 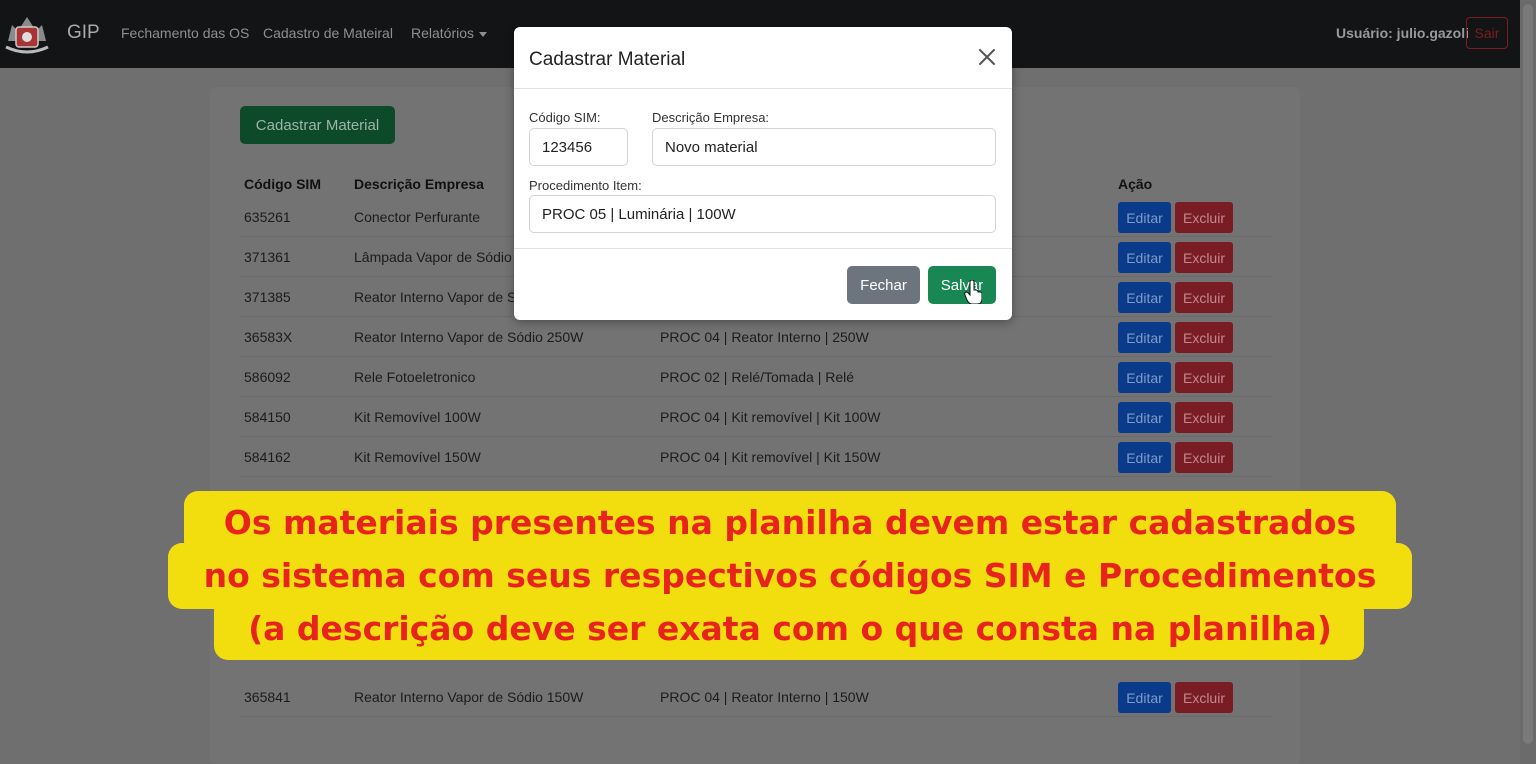 I want to click on row-code-sim: 371361, so click(x=267, y=257).